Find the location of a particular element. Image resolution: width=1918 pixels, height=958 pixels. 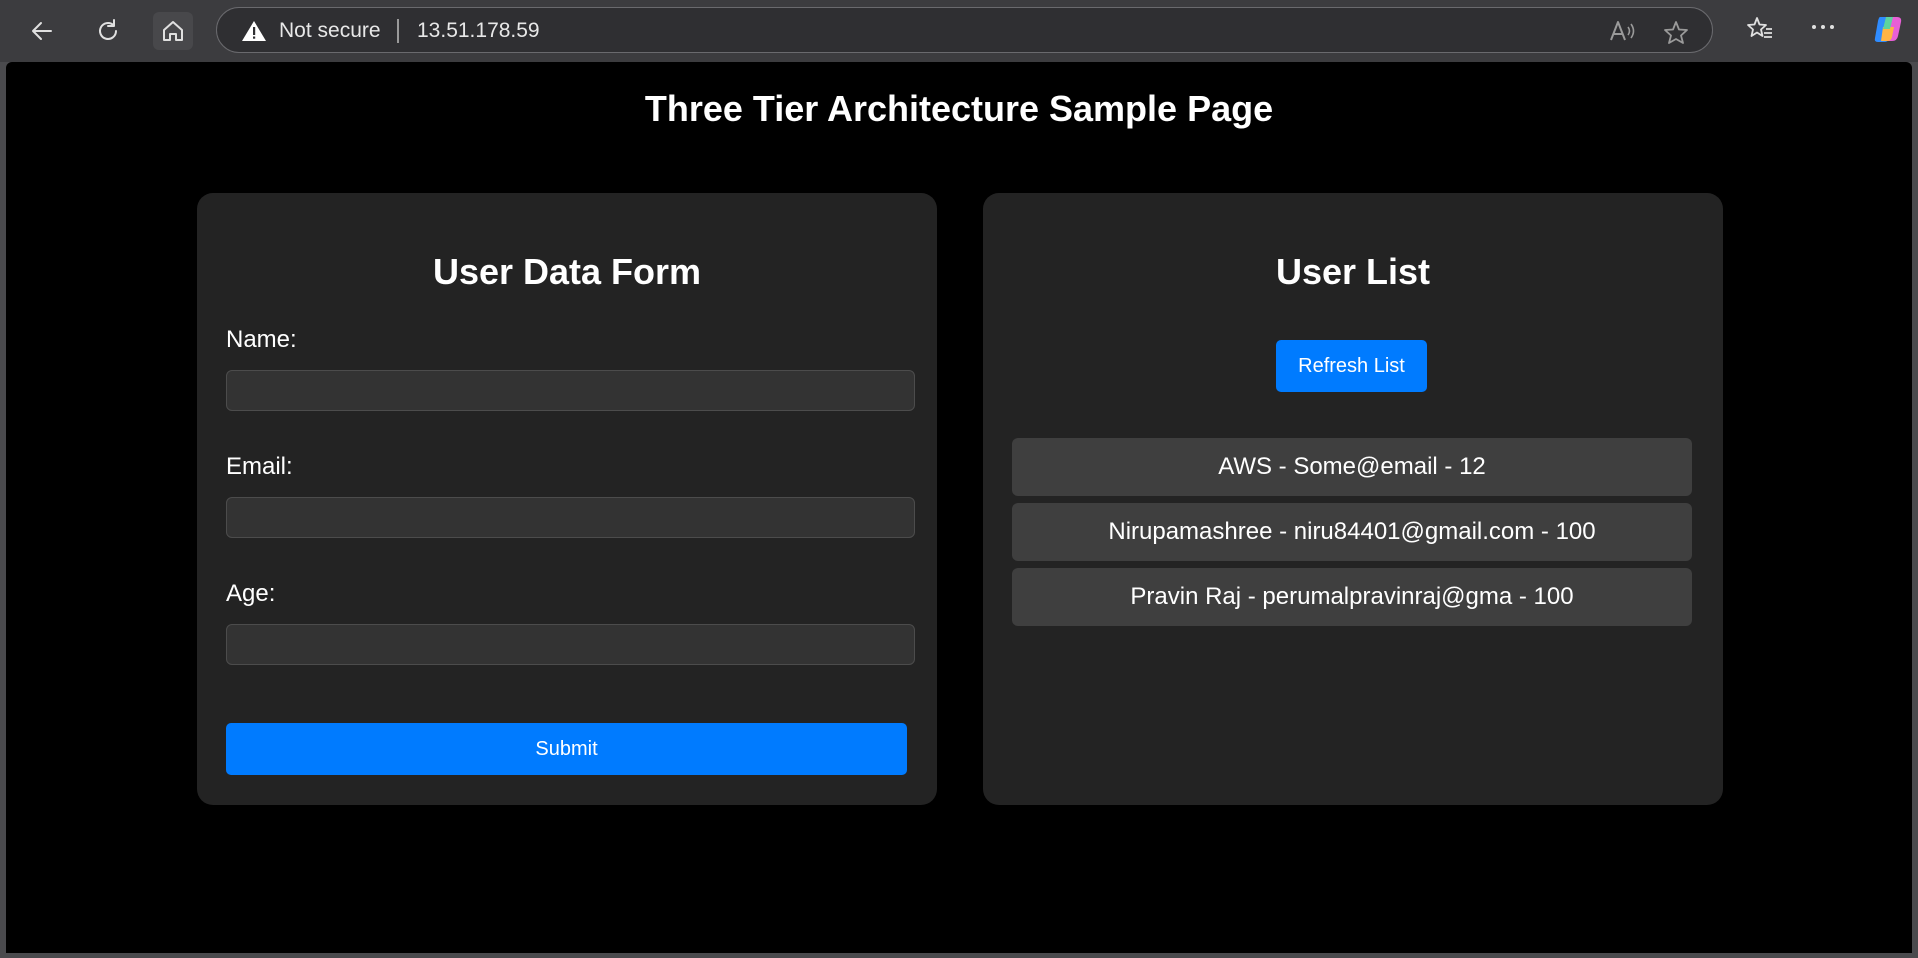

browser-toolbar: Not secure 13.51.178.59 is located at coordinates (959, 31).